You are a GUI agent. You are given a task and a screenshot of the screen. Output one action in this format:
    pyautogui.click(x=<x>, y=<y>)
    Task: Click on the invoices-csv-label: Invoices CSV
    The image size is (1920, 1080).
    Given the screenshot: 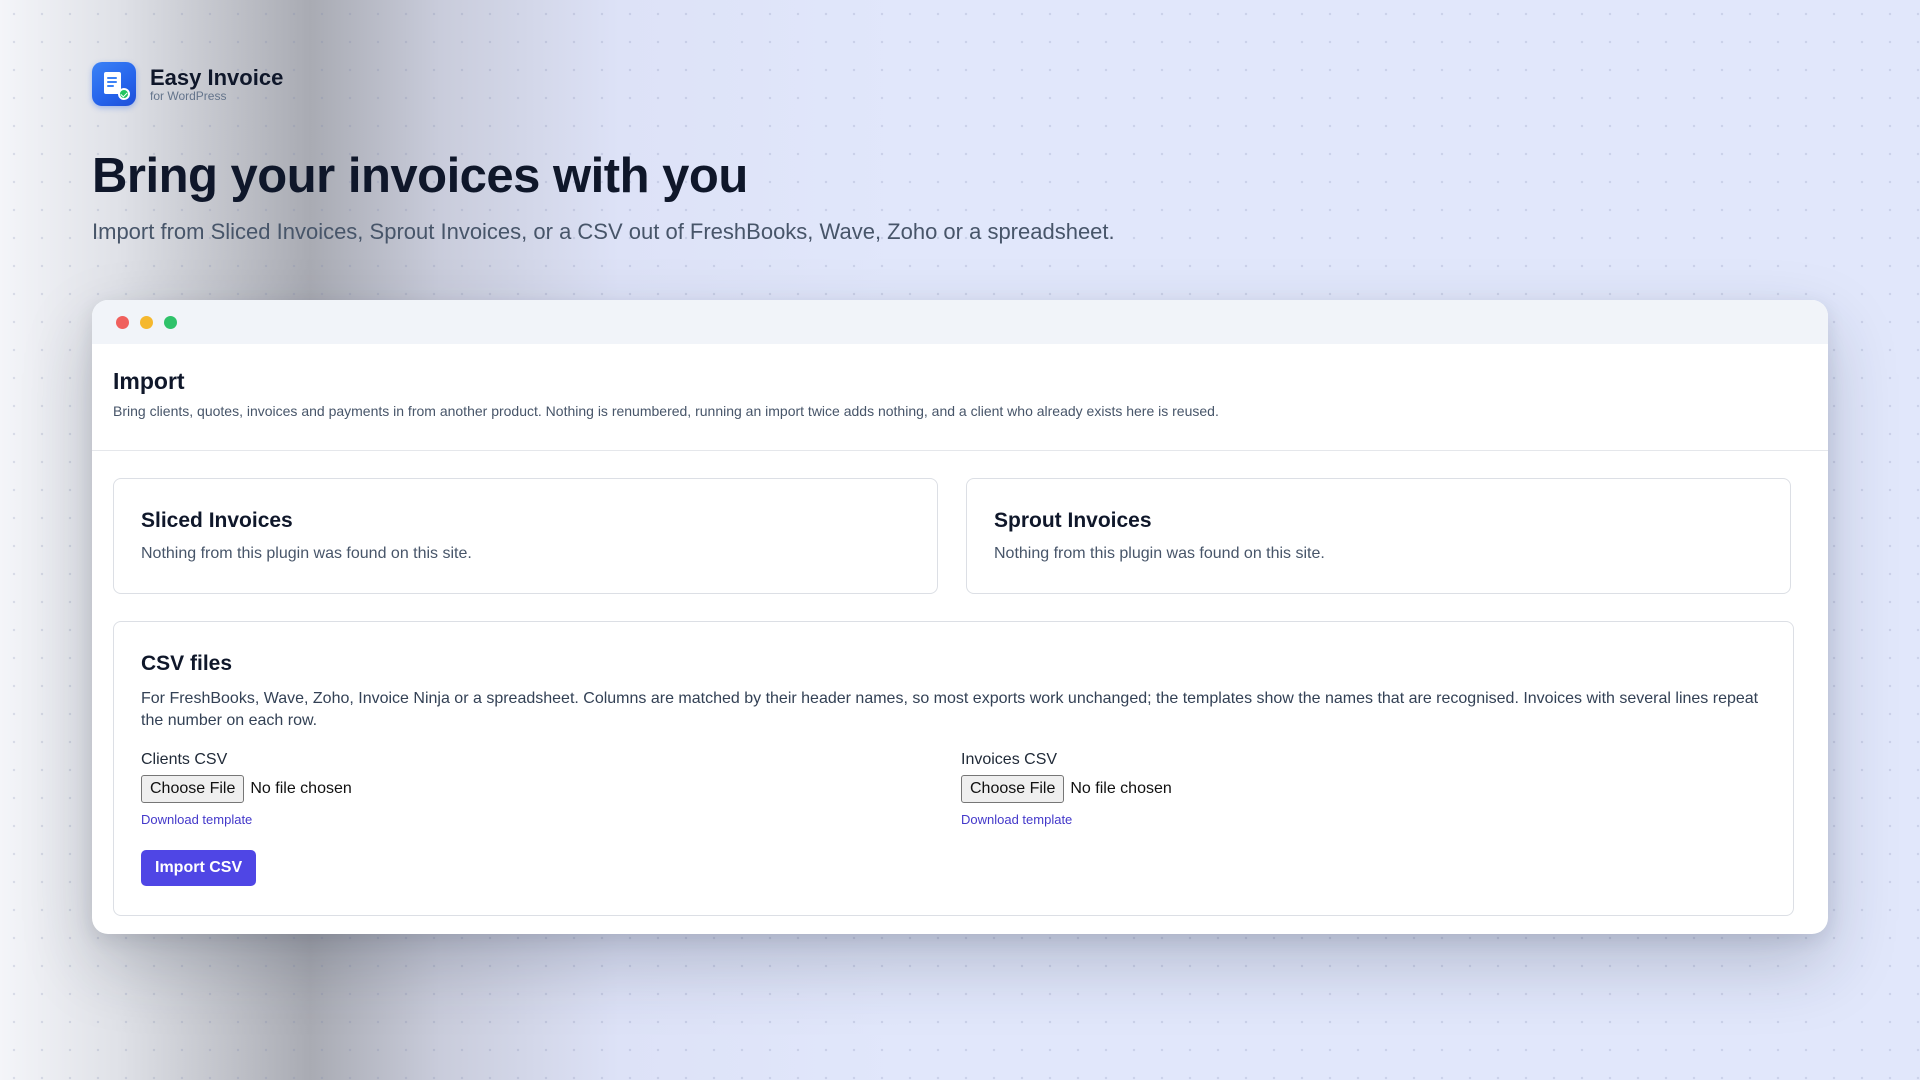 What is the action you would take?
    pyautogui.click(x=1009, y=759)
    